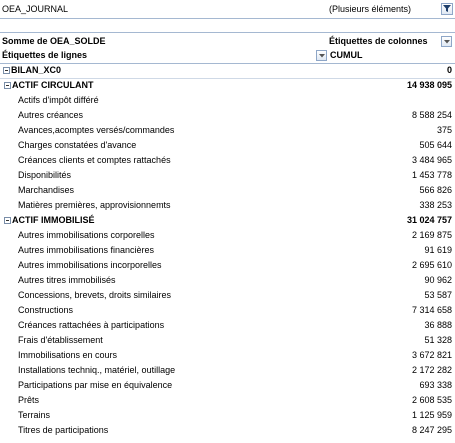 The image size is (455, 443). Describe the element at coordinates (431, 400) in the screenshot. I see `row-value: 2 608 535` at that location.